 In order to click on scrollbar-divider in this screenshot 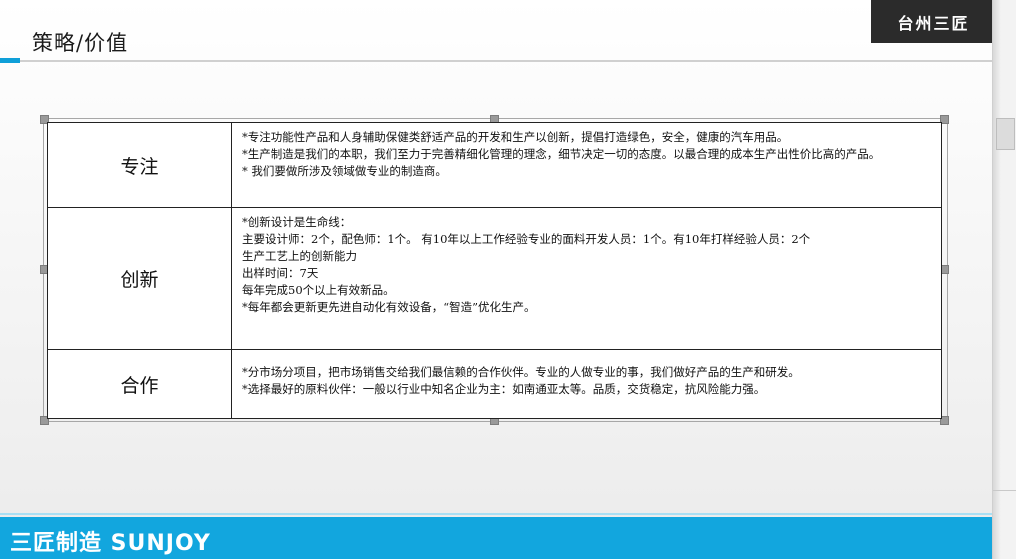, I will do `click(1004, 490)`.